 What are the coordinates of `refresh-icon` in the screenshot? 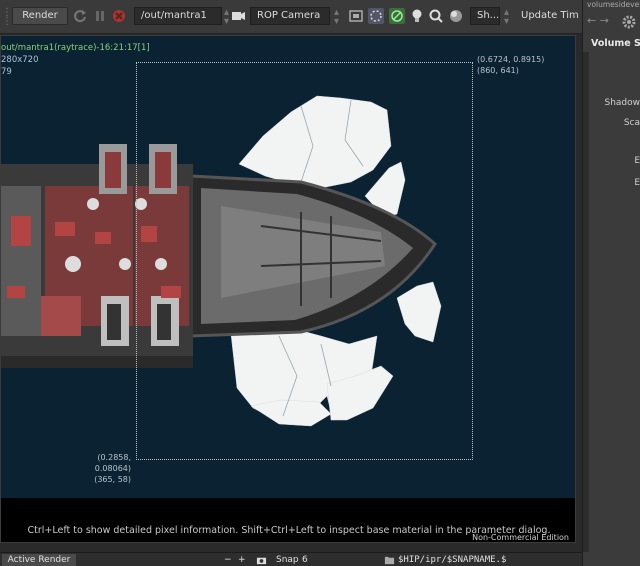 It's located at (80, 16).